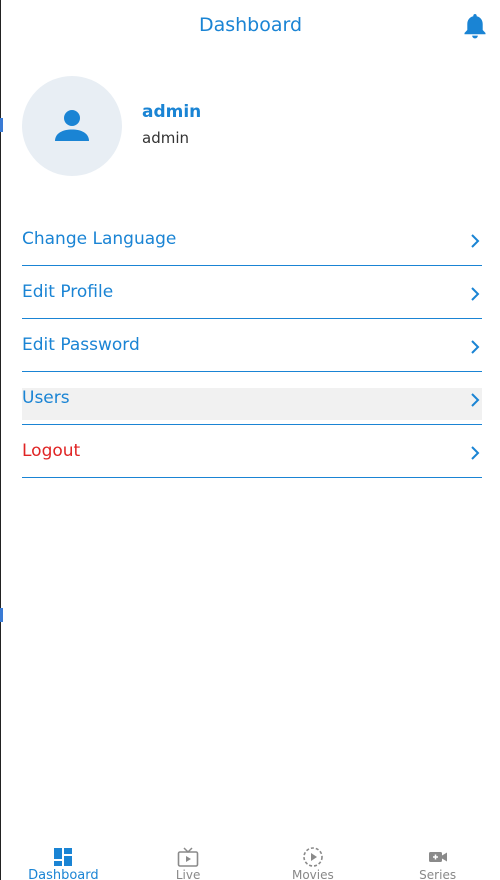  Describe the element at coordinates (438, 874) in the screenshot. I see `nav-label: Series` at that location.